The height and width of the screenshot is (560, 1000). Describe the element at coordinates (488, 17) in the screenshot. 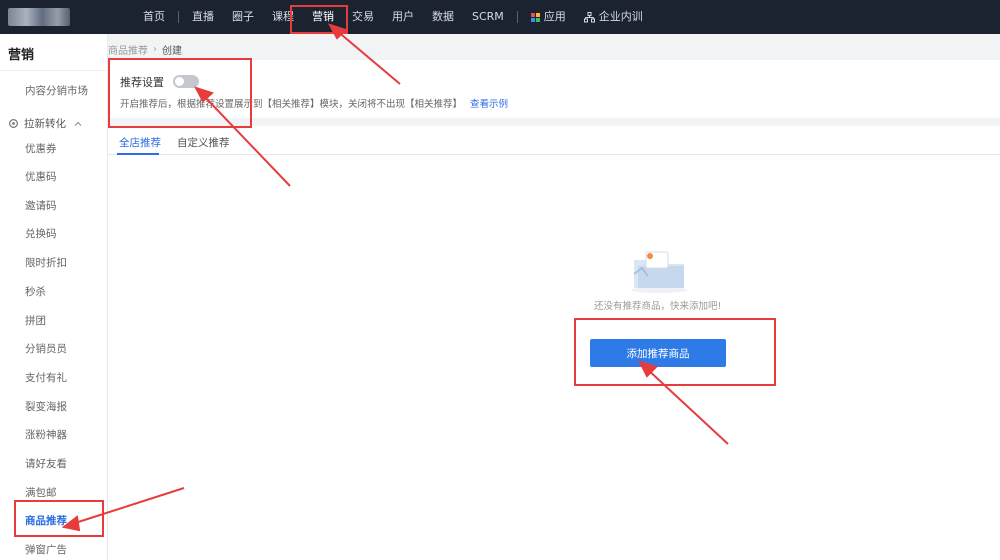

I see `nav-item-scrm: SCRM` at that location.